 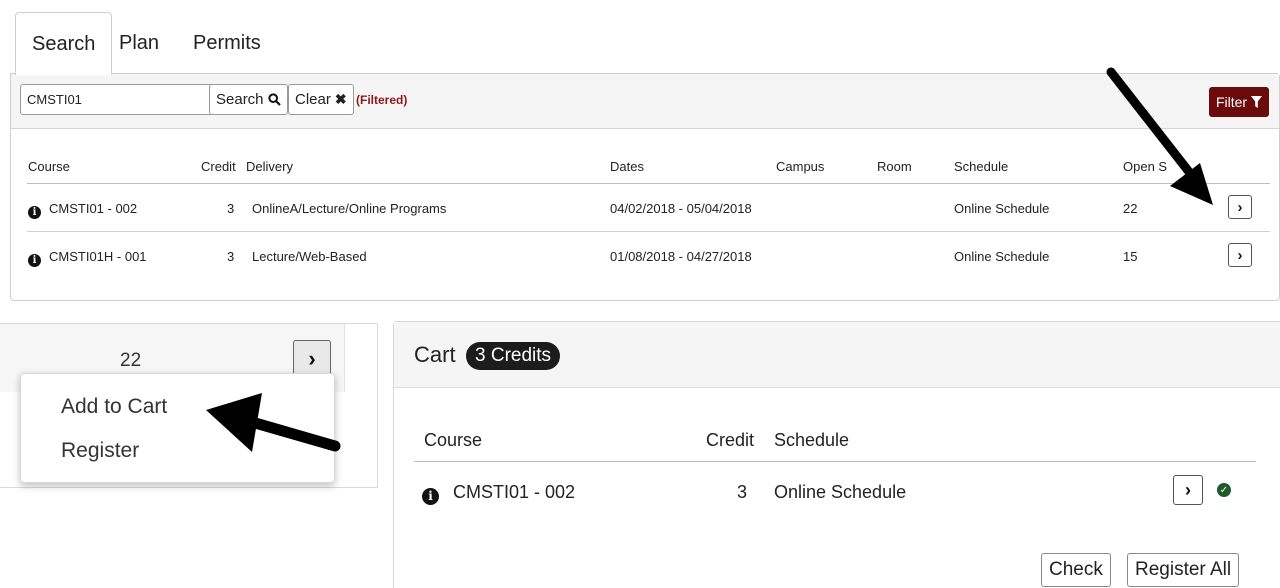 I want to click on filter-button-label: Filter, so click(x=1231, y=102).